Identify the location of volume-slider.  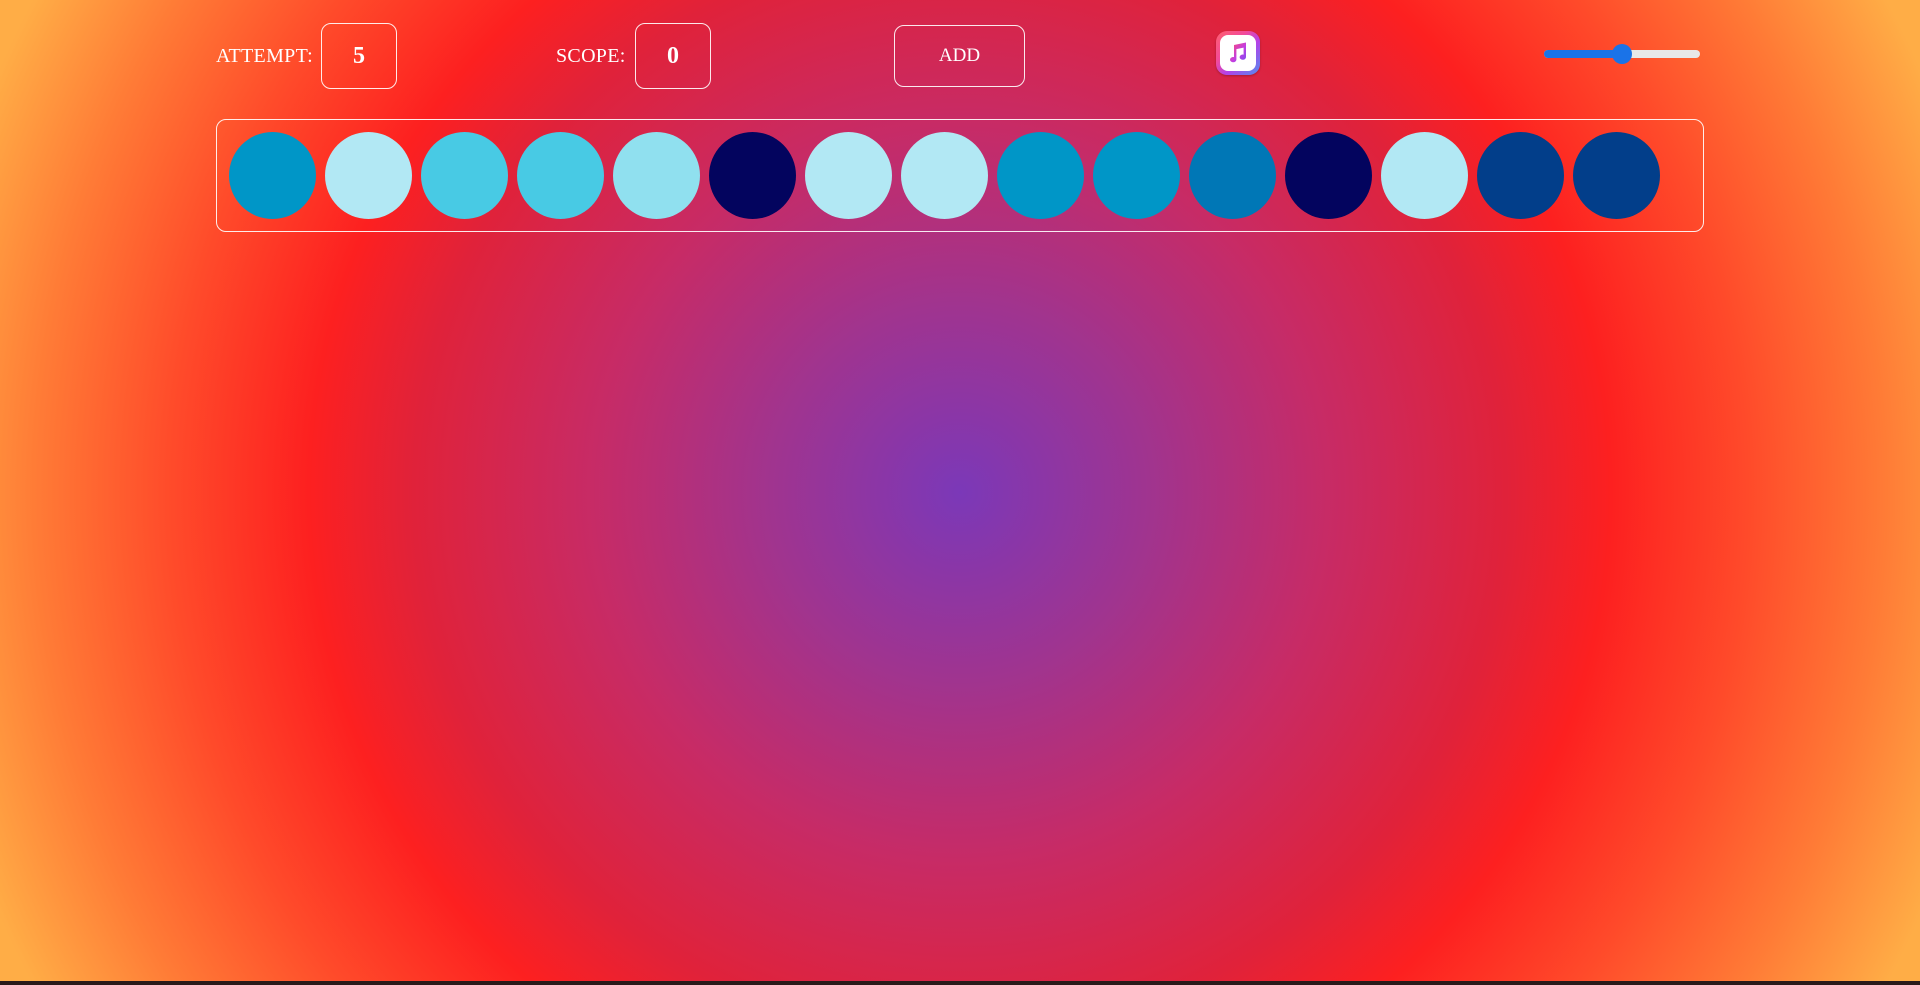
(1622, 54).